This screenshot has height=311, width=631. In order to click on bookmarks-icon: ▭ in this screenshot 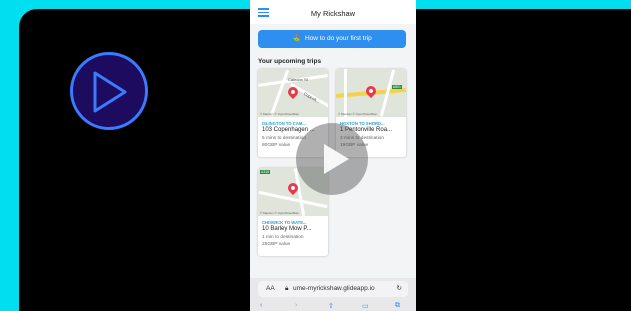, I will do `click(365, 306)`.